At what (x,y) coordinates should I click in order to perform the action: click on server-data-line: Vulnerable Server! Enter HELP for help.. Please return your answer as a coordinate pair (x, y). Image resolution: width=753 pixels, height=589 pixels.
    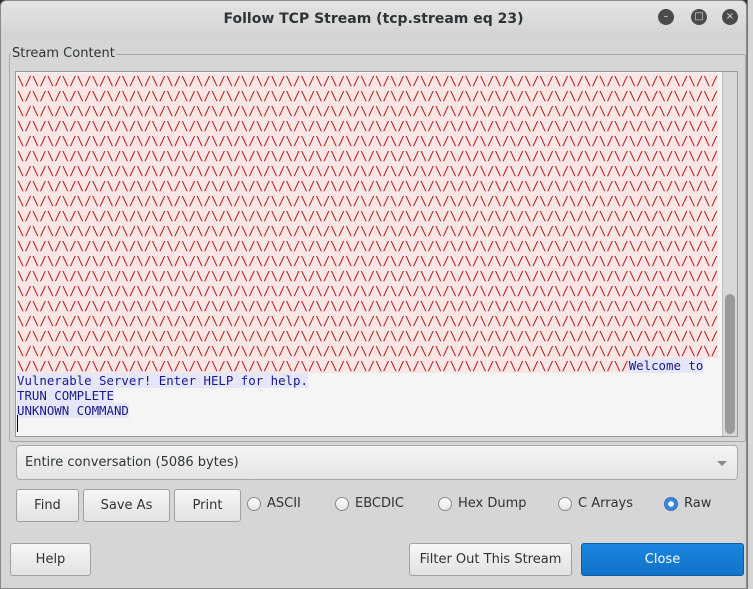
    Looking at the image, I should click on (162, 380).